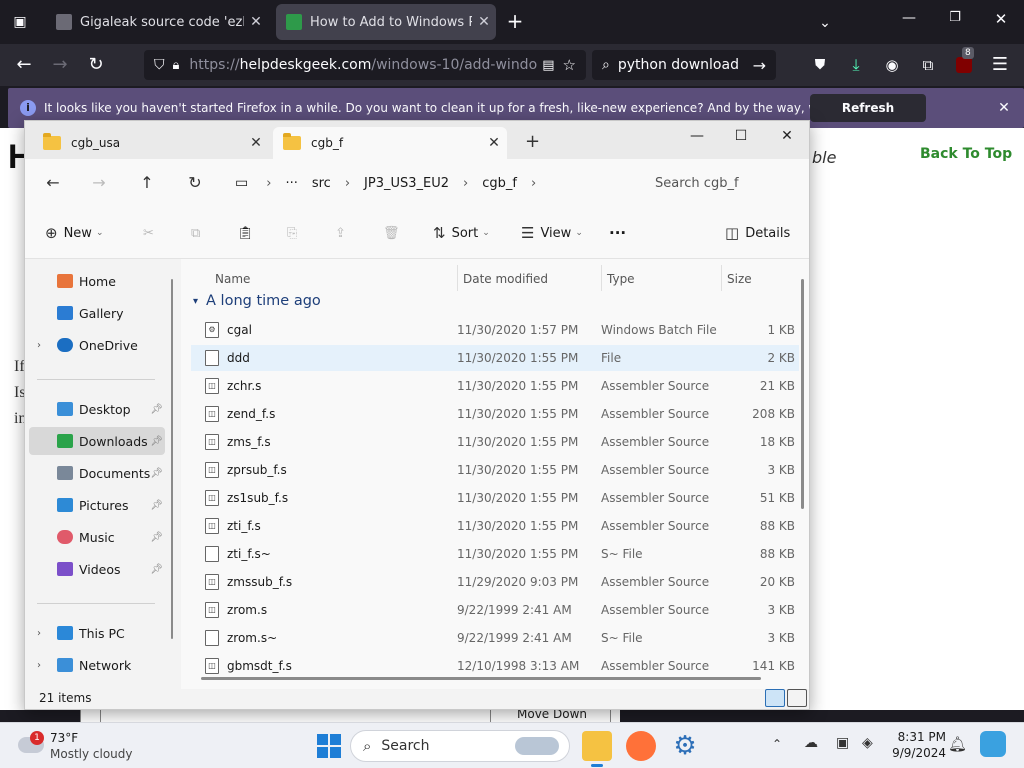  What do you see at coordinates (757, 233) in the screenshot?
I see `details-button: ◫ Details` at bounding box center [757, 233].